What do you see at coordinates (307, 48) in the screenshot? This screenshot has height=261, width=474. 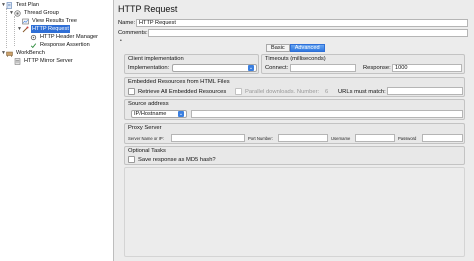 I see `tab-advanced: Advanced` at bounding box center [307, 48].